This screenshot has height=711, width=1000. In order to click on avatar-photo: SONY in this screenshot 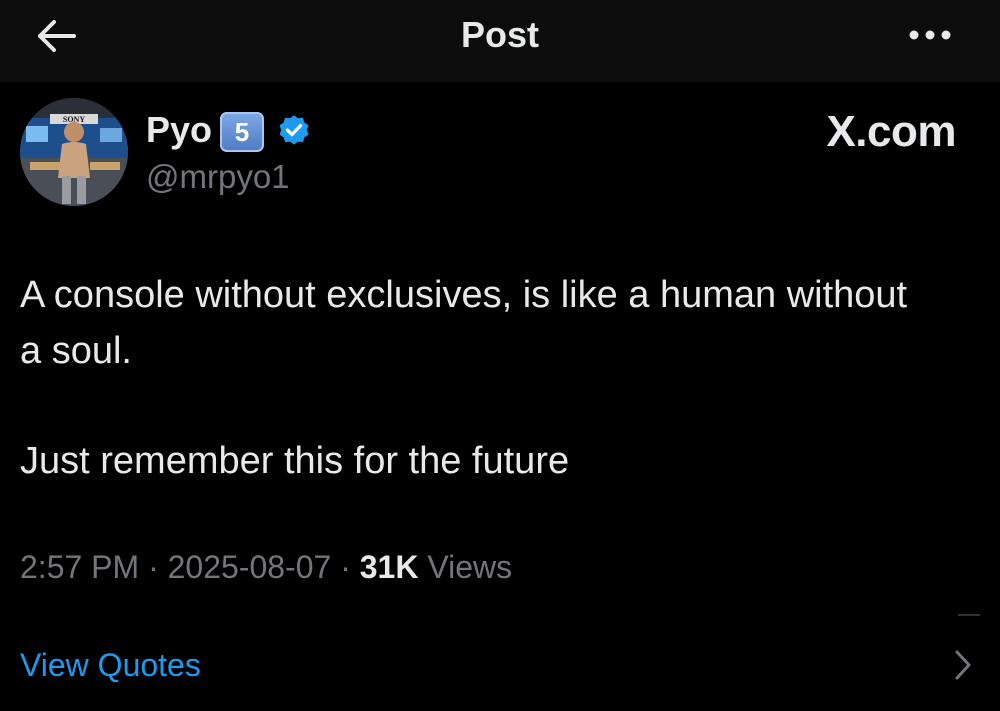, I will do `click(74, 152)`.